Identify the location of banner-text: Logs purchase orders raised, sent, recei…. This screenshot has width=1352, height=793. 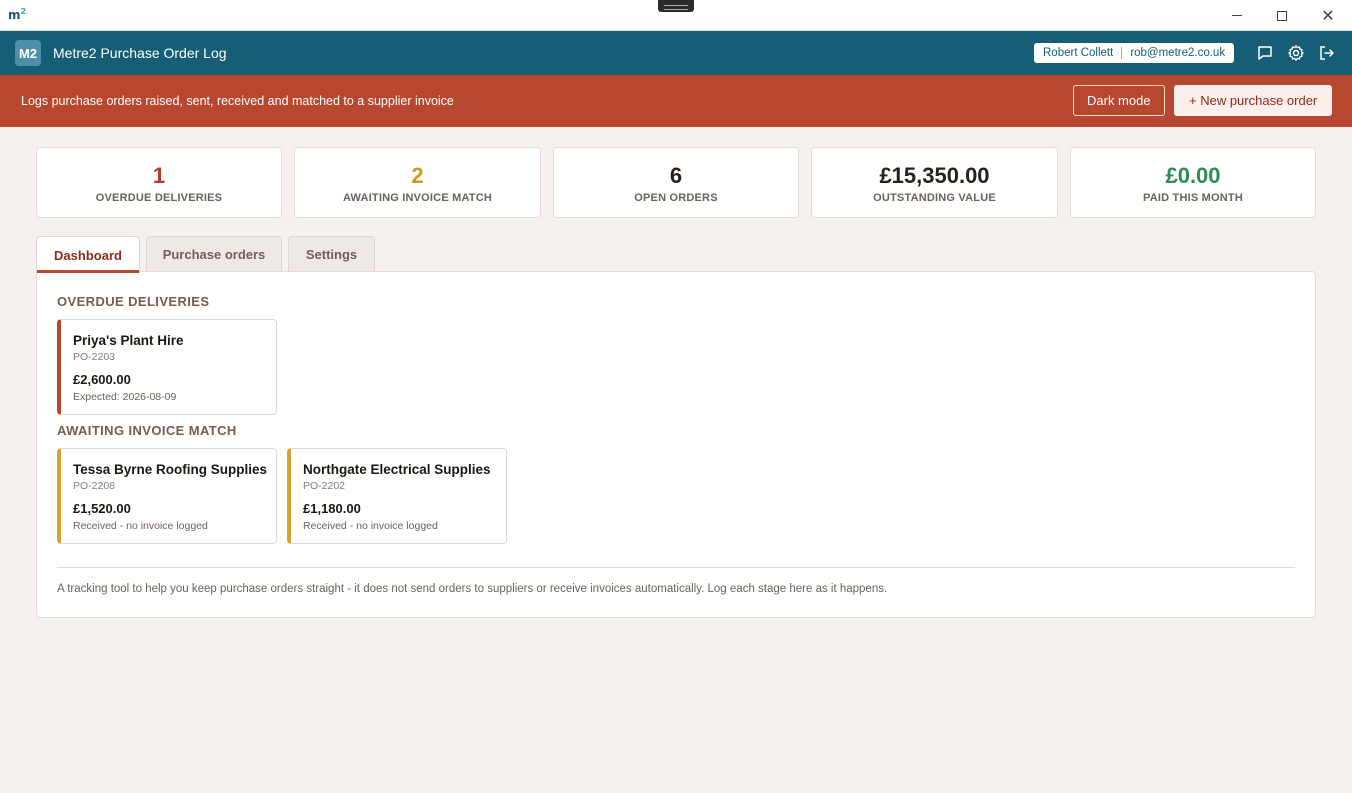
(237, 101).